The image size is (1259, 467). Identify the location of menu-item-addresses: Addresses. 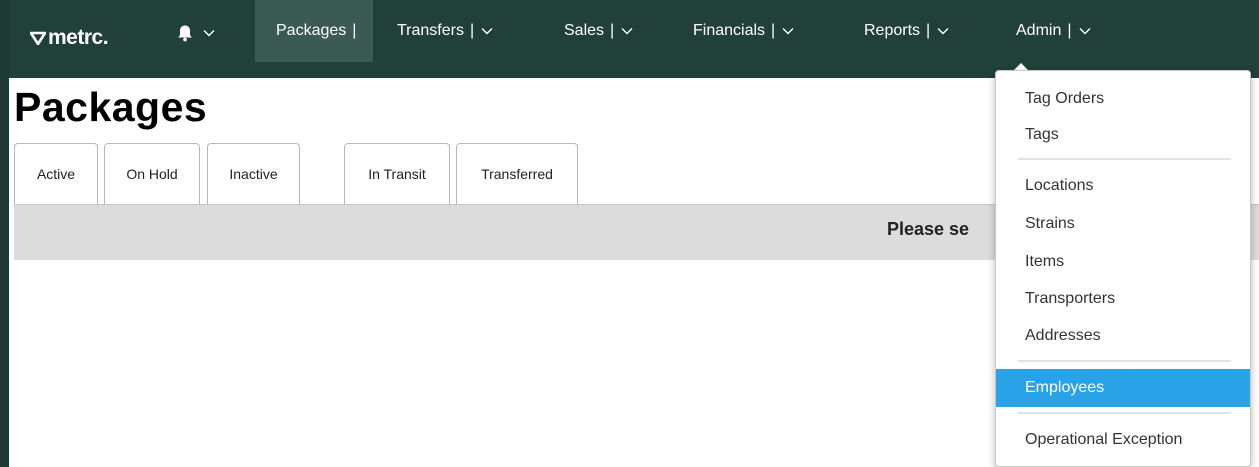
(1123, 336).